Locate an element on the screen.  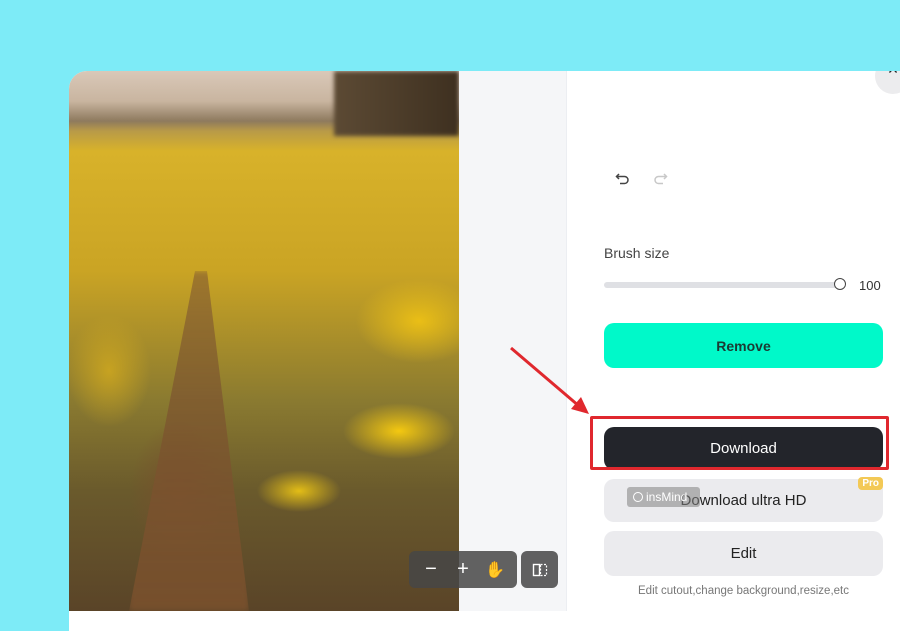
watermark-text: insMind is located at coordinates (667, 497).